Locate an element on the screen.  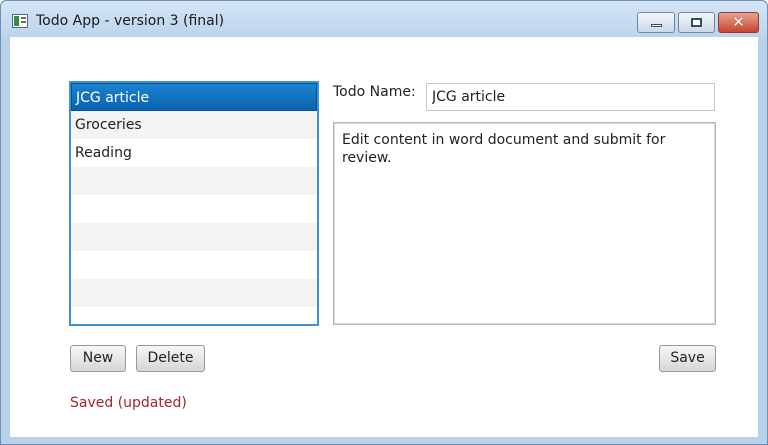
save-button: Save is located at coordinates (687, 358).